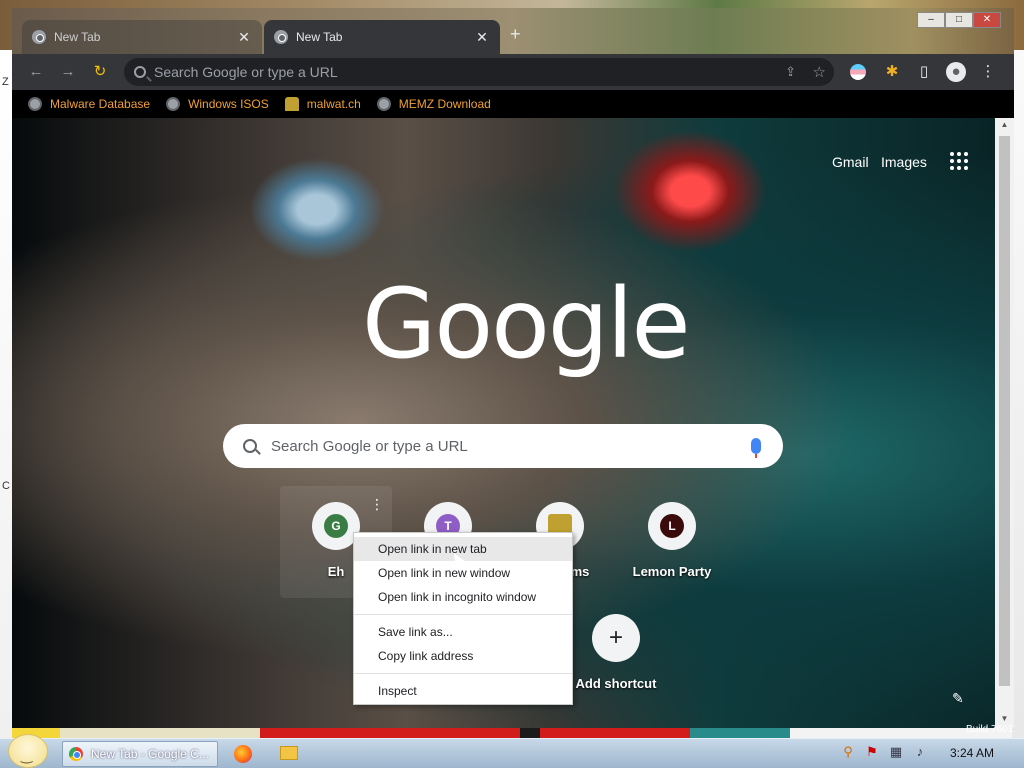 The image size is (1024, 768). What do you see at coordinates (972, 753) in the screenshot?
I see `taskbar-clock: 3:24 AM` at bounding box center [972, 753].